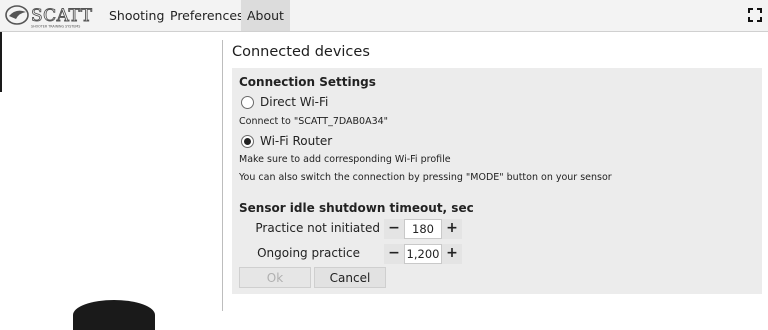  What do you see at coordinates (314, 121) in the screenshot?
I see `direct-wifi-hint: Connect to "SCATT_7DAB0A34"` at bounding box center [314, 121].